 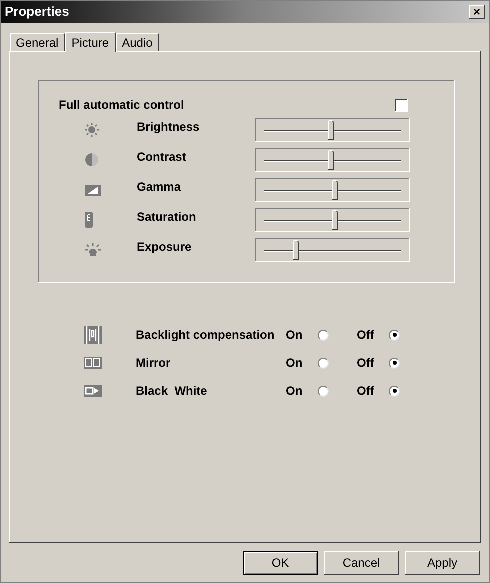 I want to click on thermometer-icon, so click(x=89, y=220).